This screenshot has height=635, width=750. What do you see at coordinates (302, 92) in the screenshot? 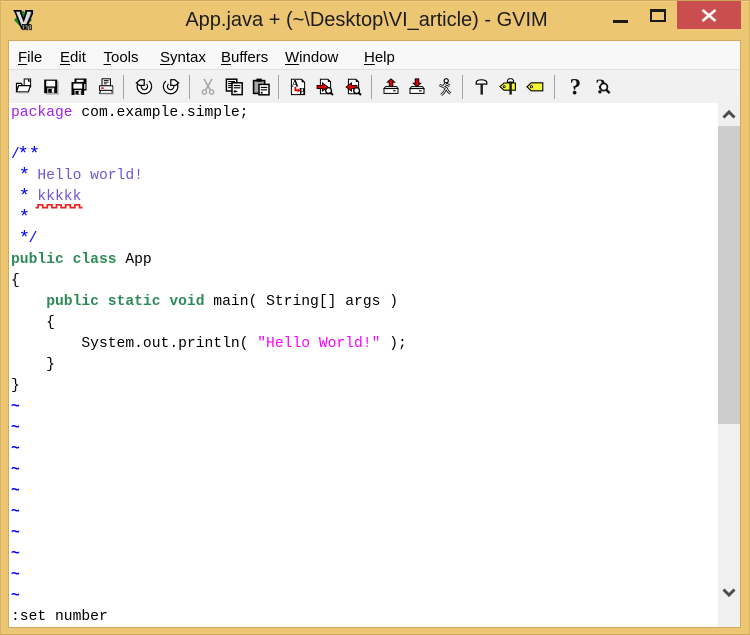
I see `svg-text: B` at bounding box center [302, 92].